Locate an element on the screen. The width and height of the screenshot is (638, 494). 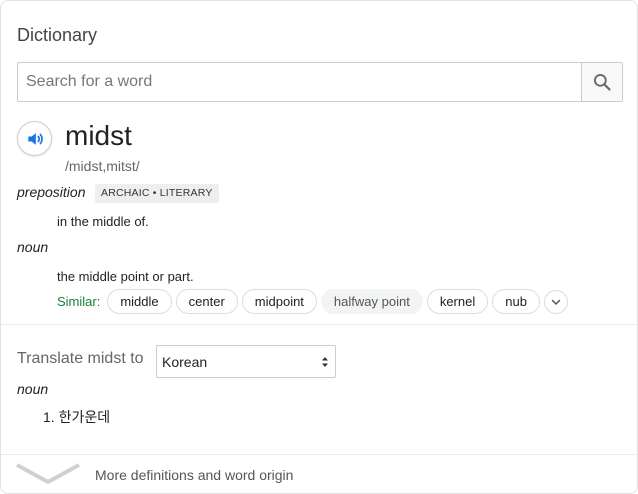
search-icon is located at coordinates (602, 82).